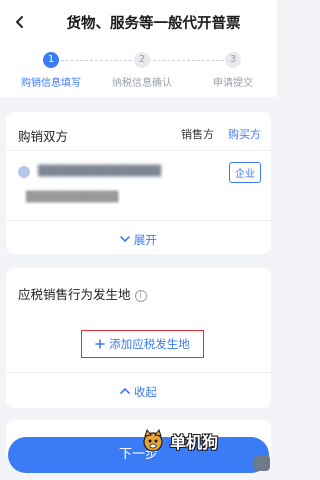 This screenshot has width=320, height=480. Describe the element at coordinates (142, 83) in the screenshot. I see `step-2-label: 纳税信息确认` at that location.